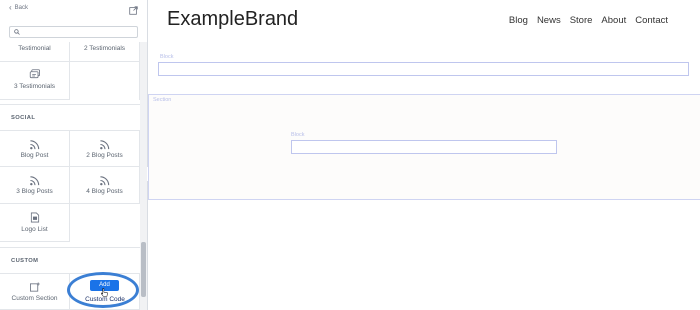  I want to click on nav-link-news: News, so click(549, 20).